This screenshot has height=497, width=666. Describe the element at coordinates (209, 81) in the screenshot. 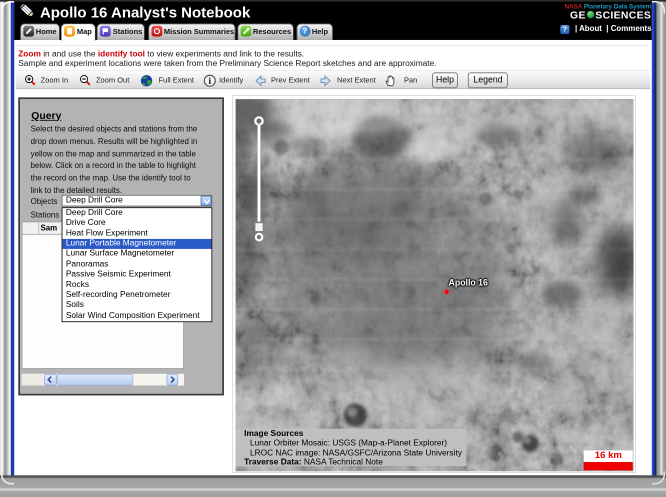

I see `svg-text: i` at that location.